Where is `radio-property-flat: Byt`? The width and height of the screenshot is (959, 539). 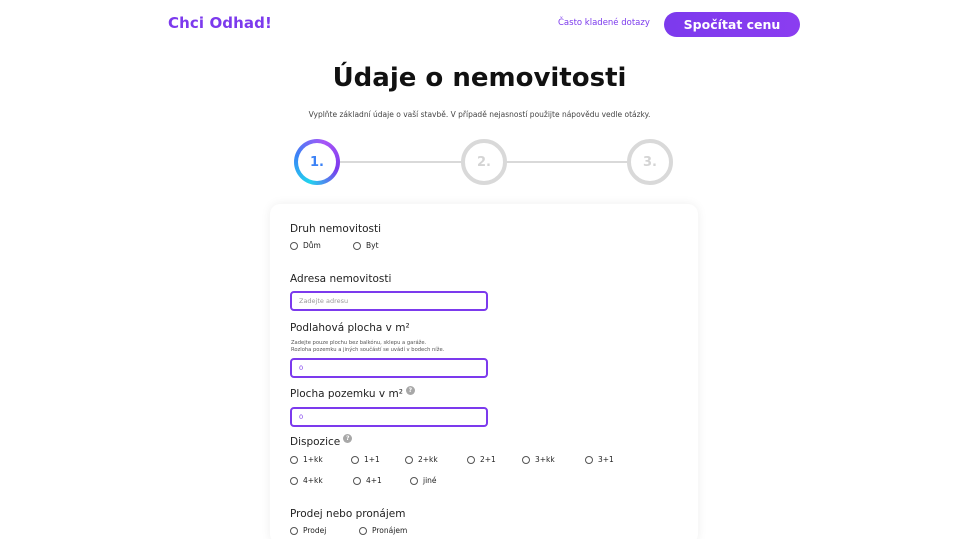 radio-property-flat: Byt is located at coordinates (366, 245).